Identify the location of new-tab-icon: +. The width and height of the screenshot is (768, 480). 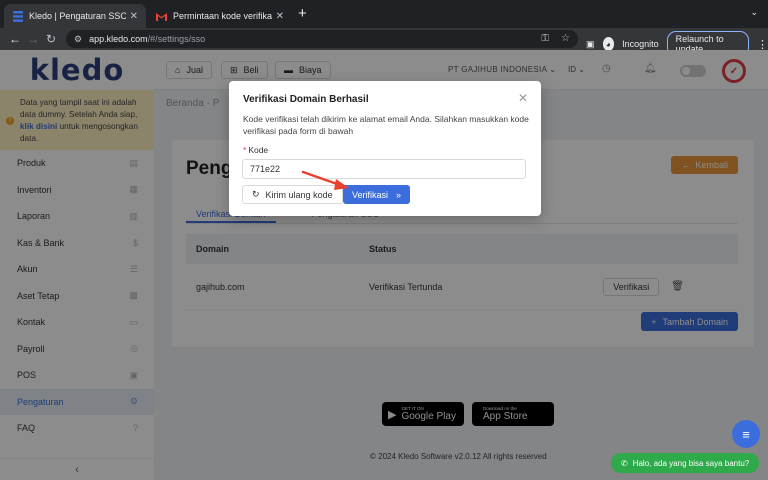
(302, 14).